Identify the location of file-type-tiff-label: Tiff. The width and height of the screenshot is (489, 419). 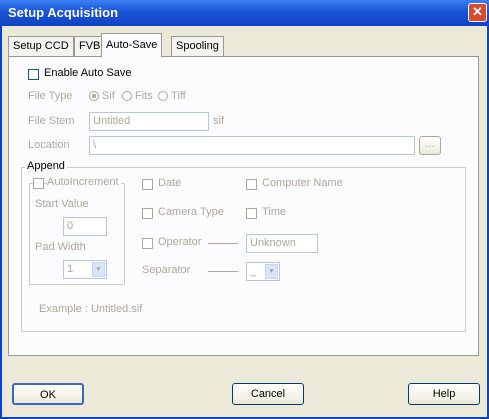
(178, 96).